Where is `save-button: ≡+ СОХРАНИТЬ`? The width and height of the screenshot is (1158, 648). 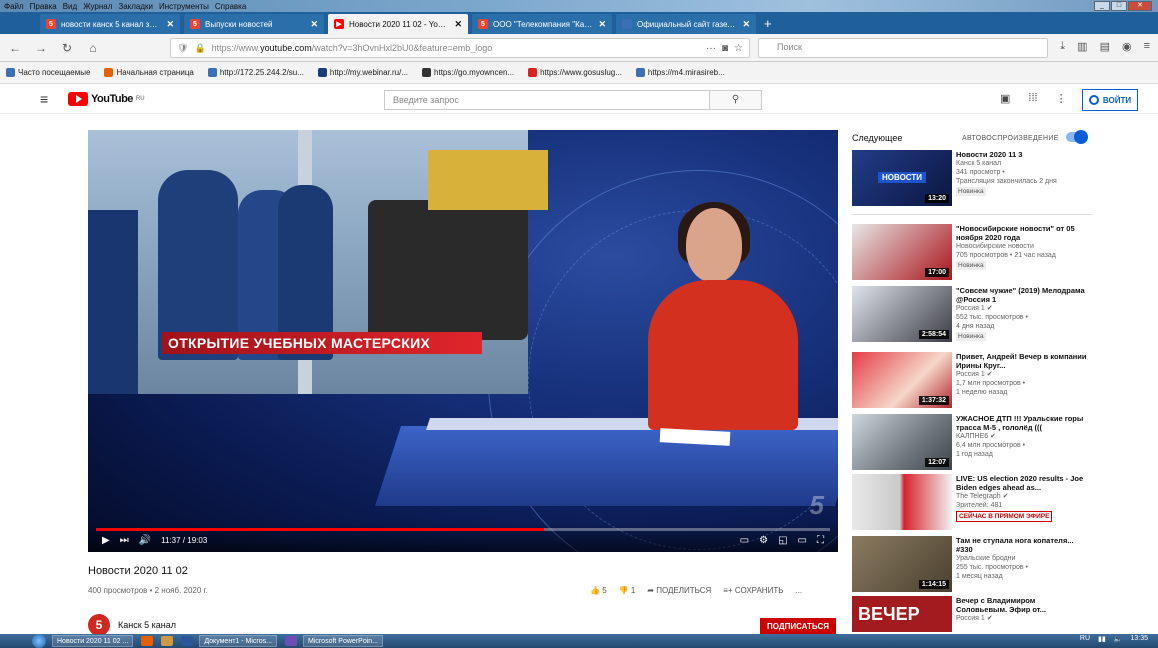 save-button: ≡+ СОХРАНИТЬ is located at coordinates (753, 590).